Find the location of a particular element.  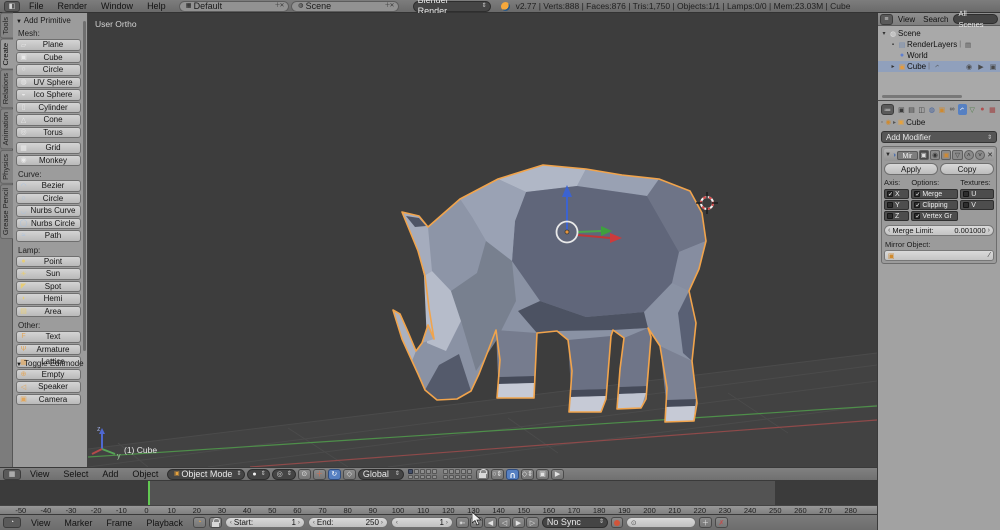

keying-set-field: ⊙ is located at coordinates (660, 522).